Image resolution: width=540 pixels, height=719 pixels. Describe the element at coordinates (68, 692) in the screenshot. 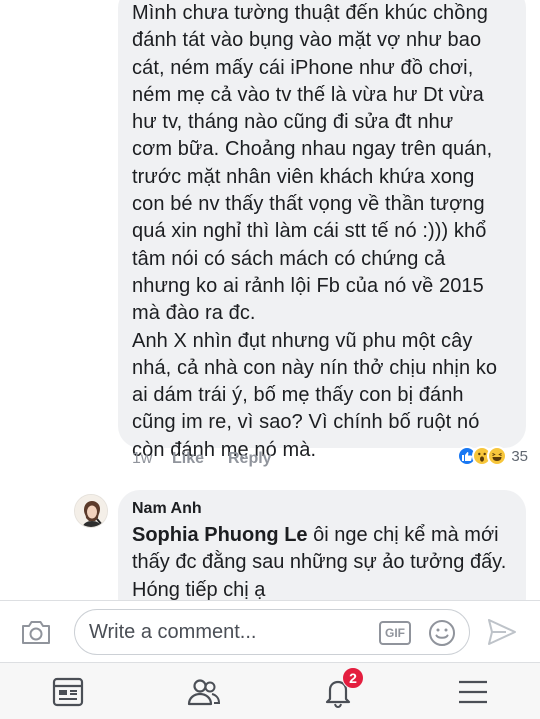

I see `news-feed-icon` at that location.